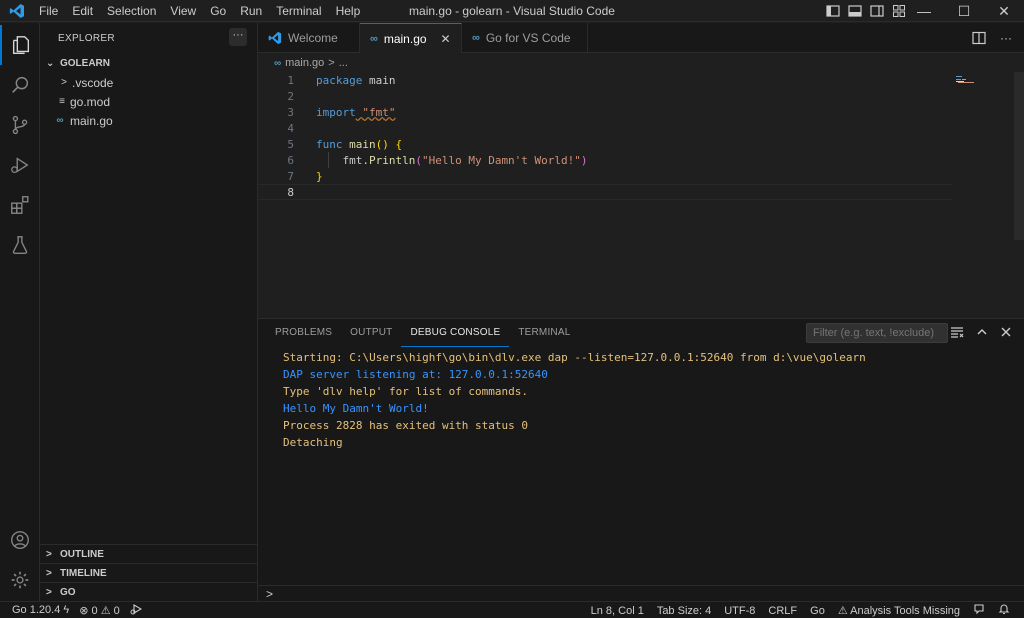 This screenshot has height=618, width=1024. Describe the element at coordinates (605, 176) in the screenshot. I see `code-line: 7 }` at that location.